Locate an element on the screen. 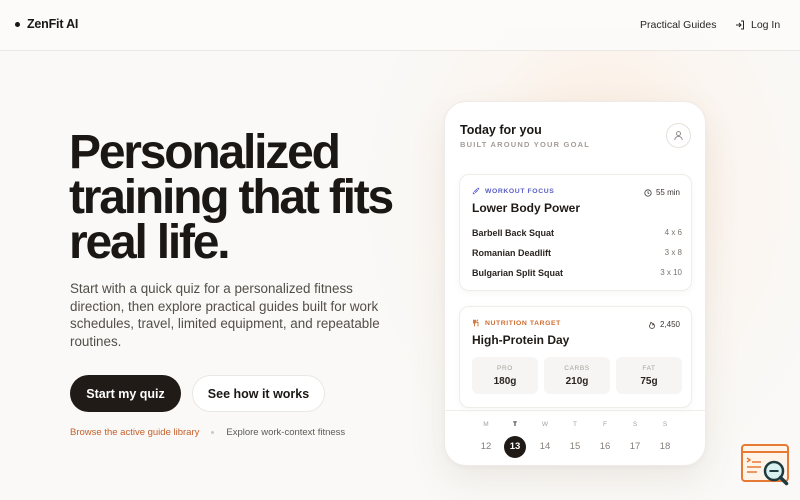 The width and height of the screenshot is (800, 500). week-calendar: M 12 T 13 W 14 T 15 F 16 S 17 S 18 is located at coordinates (575, 437).